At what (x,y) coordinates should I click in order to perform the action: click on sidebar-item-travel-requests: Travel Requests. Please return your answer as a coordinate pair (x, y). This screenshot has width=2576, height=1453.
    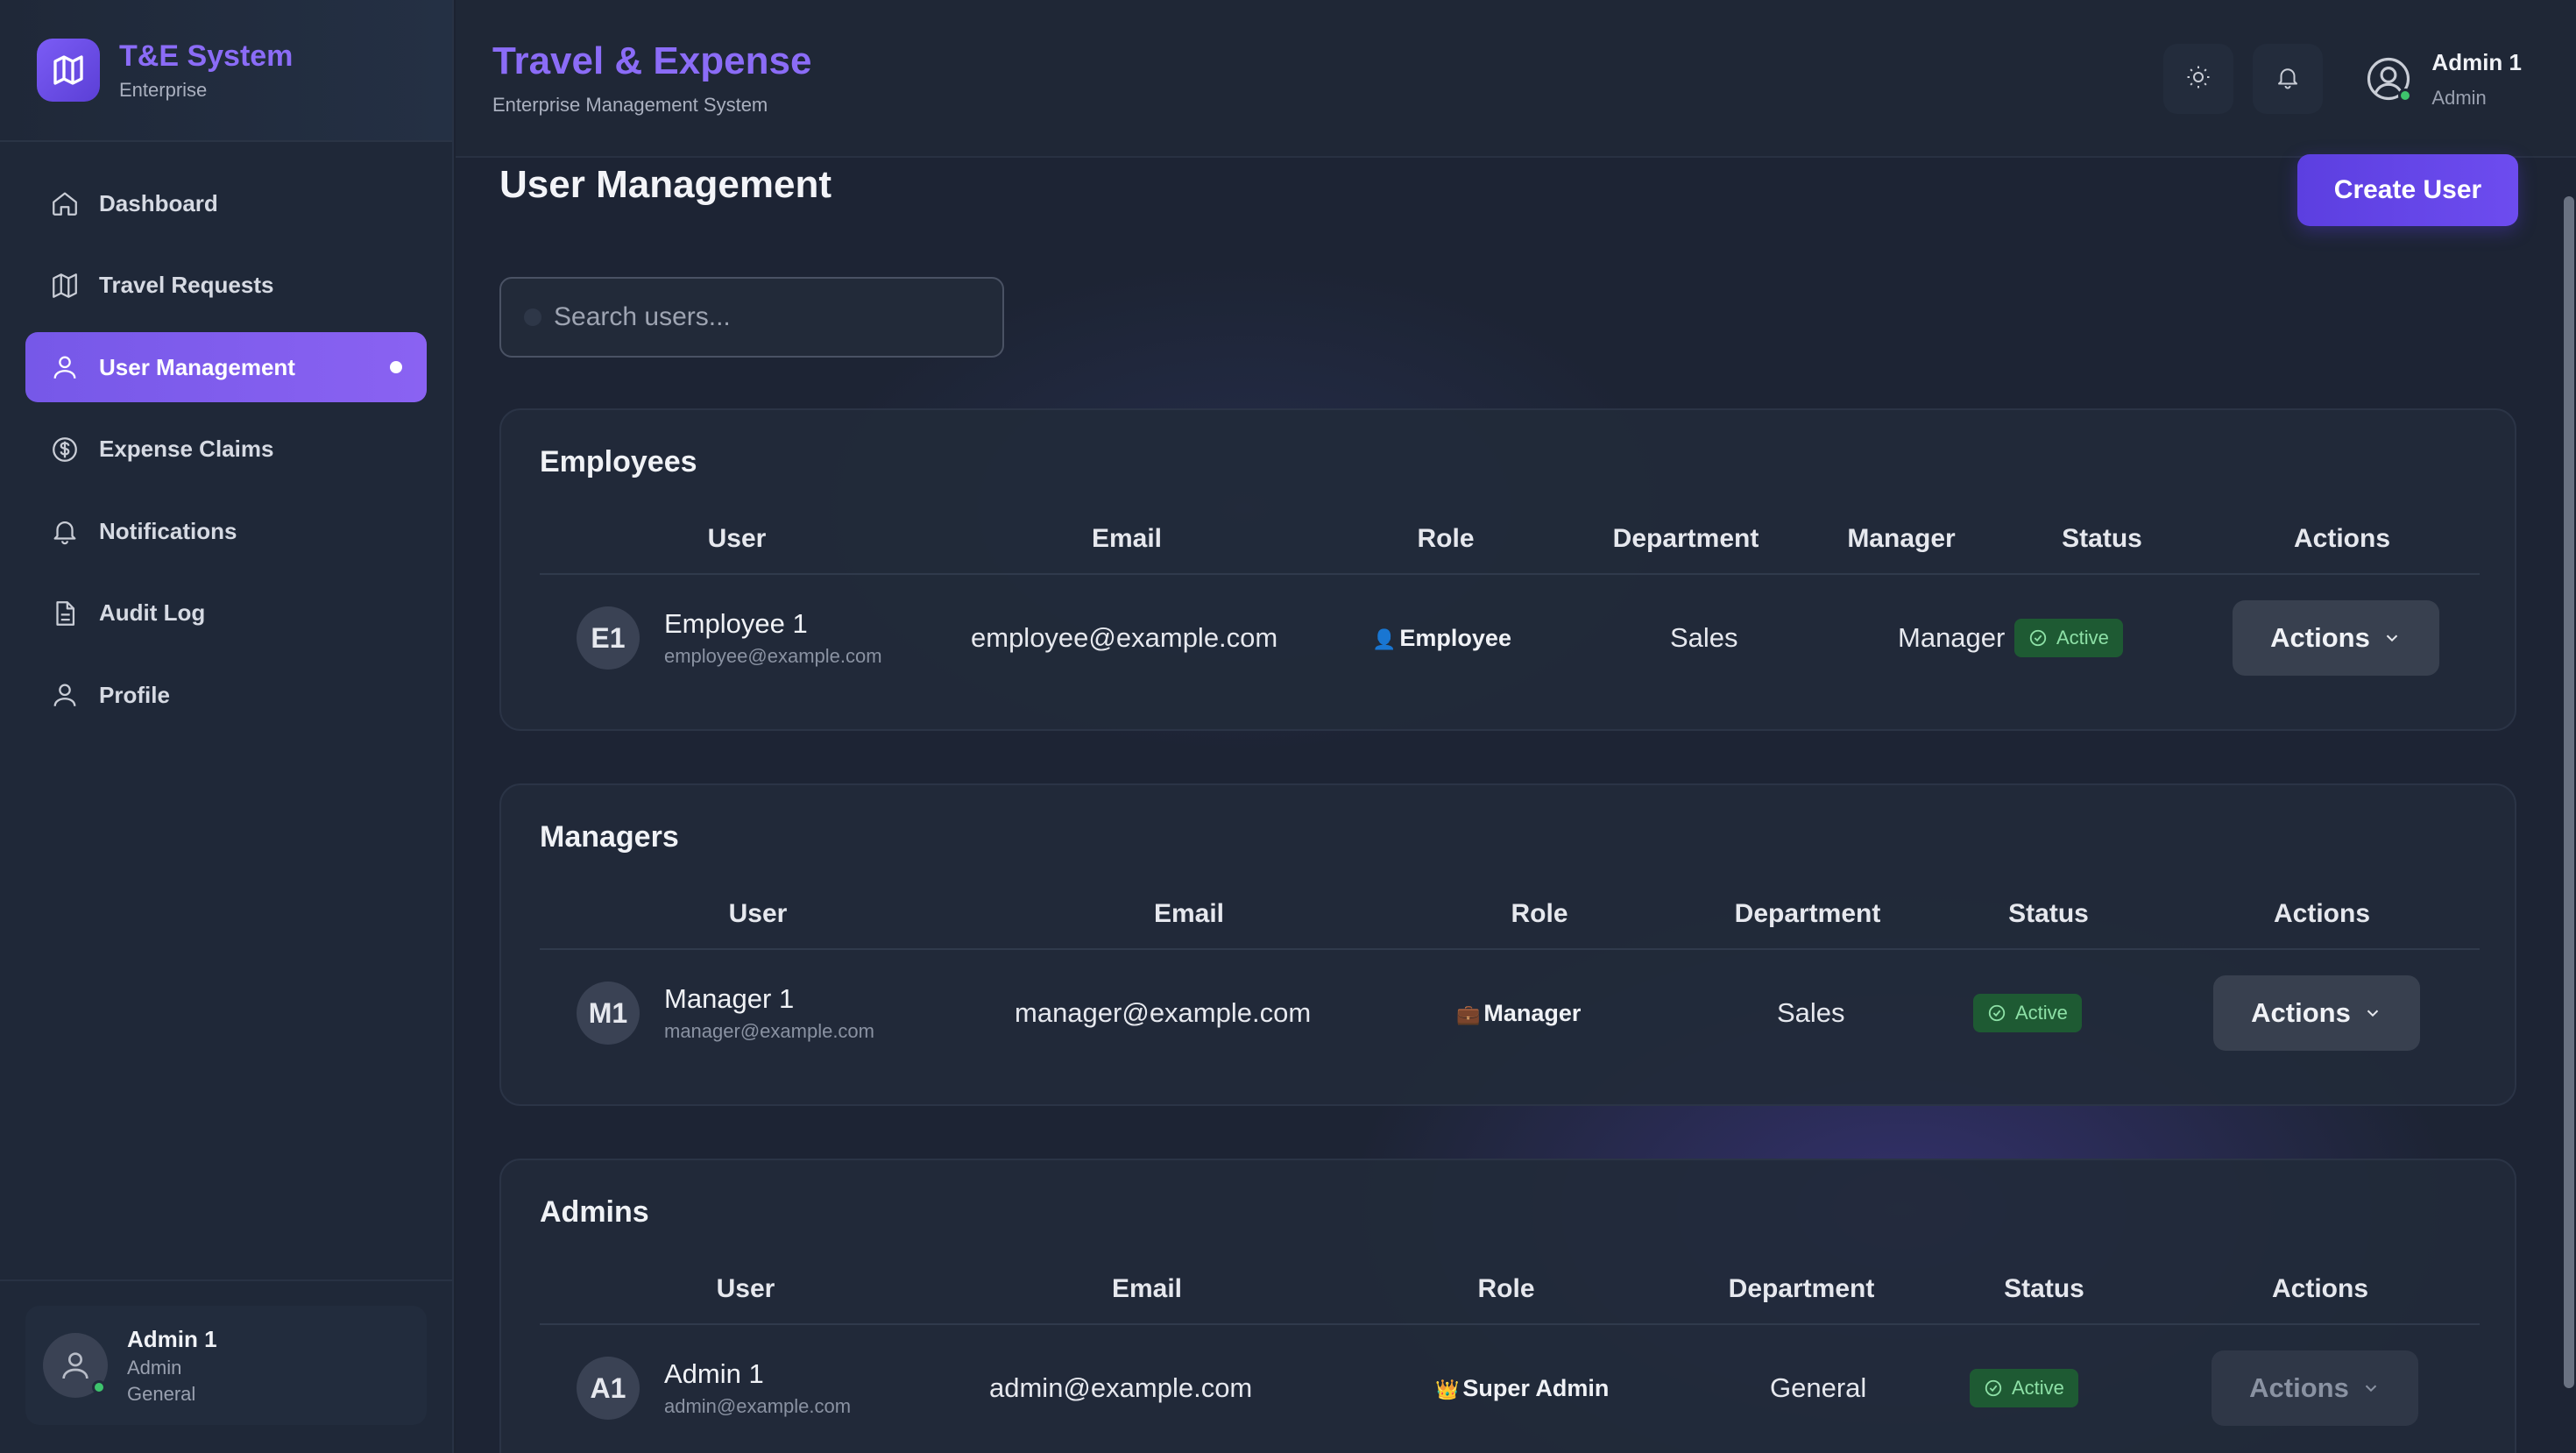
    Looking at the image, I should click on (226, 286).